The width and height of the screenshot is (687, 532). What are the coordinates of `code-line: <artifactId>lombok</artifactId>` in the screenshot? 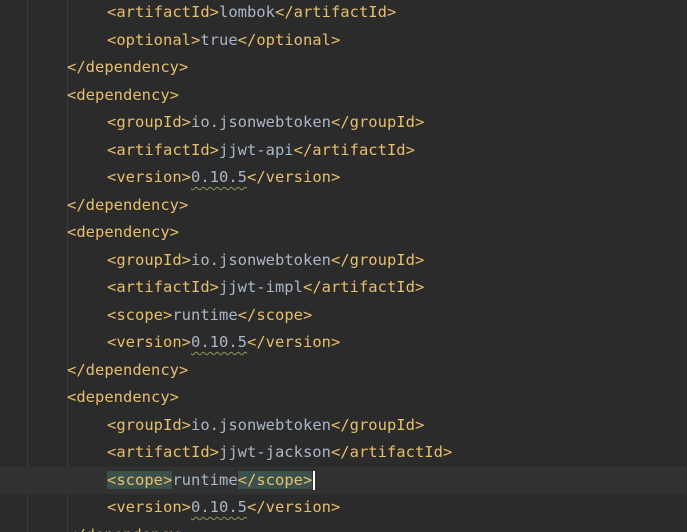 It's located at (343, 13).